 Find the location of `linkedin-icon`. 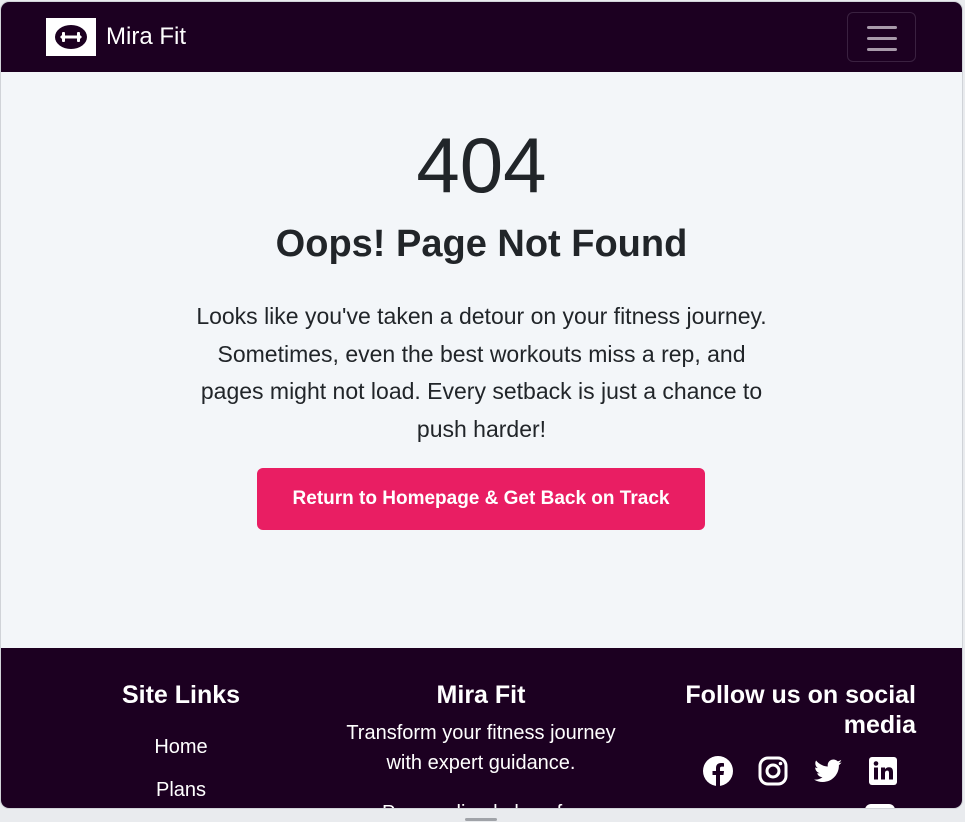

linkedin-icon is located at coordinates (883, 771).